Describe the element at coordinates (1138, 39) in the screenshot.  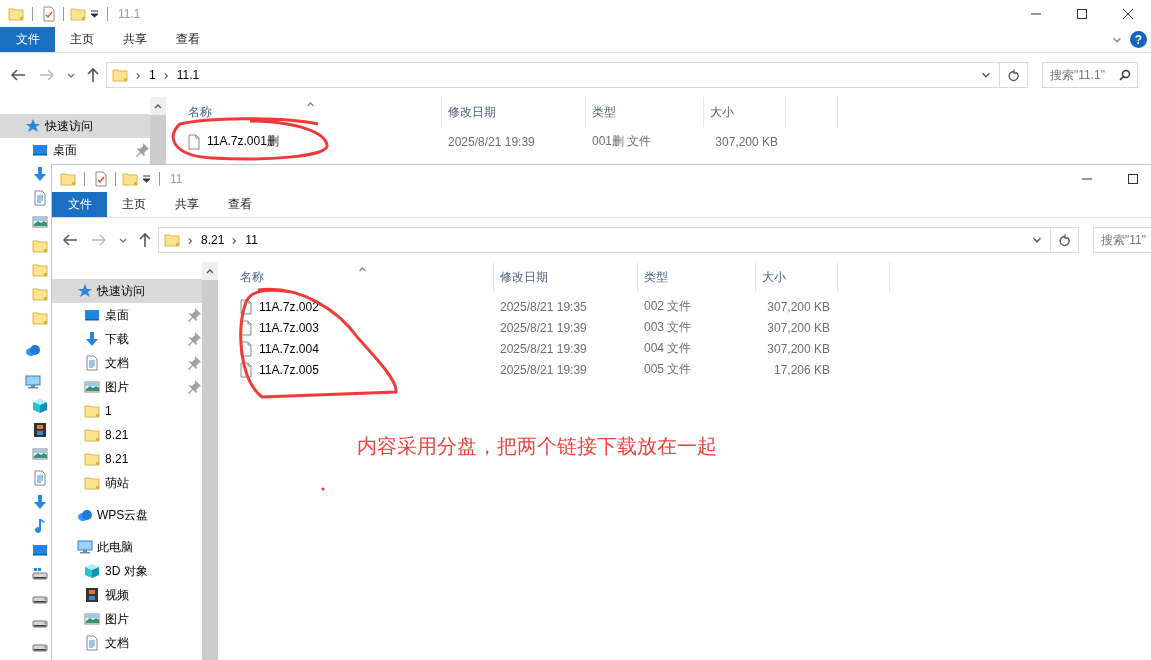
I see `help-button: ?` at that location.